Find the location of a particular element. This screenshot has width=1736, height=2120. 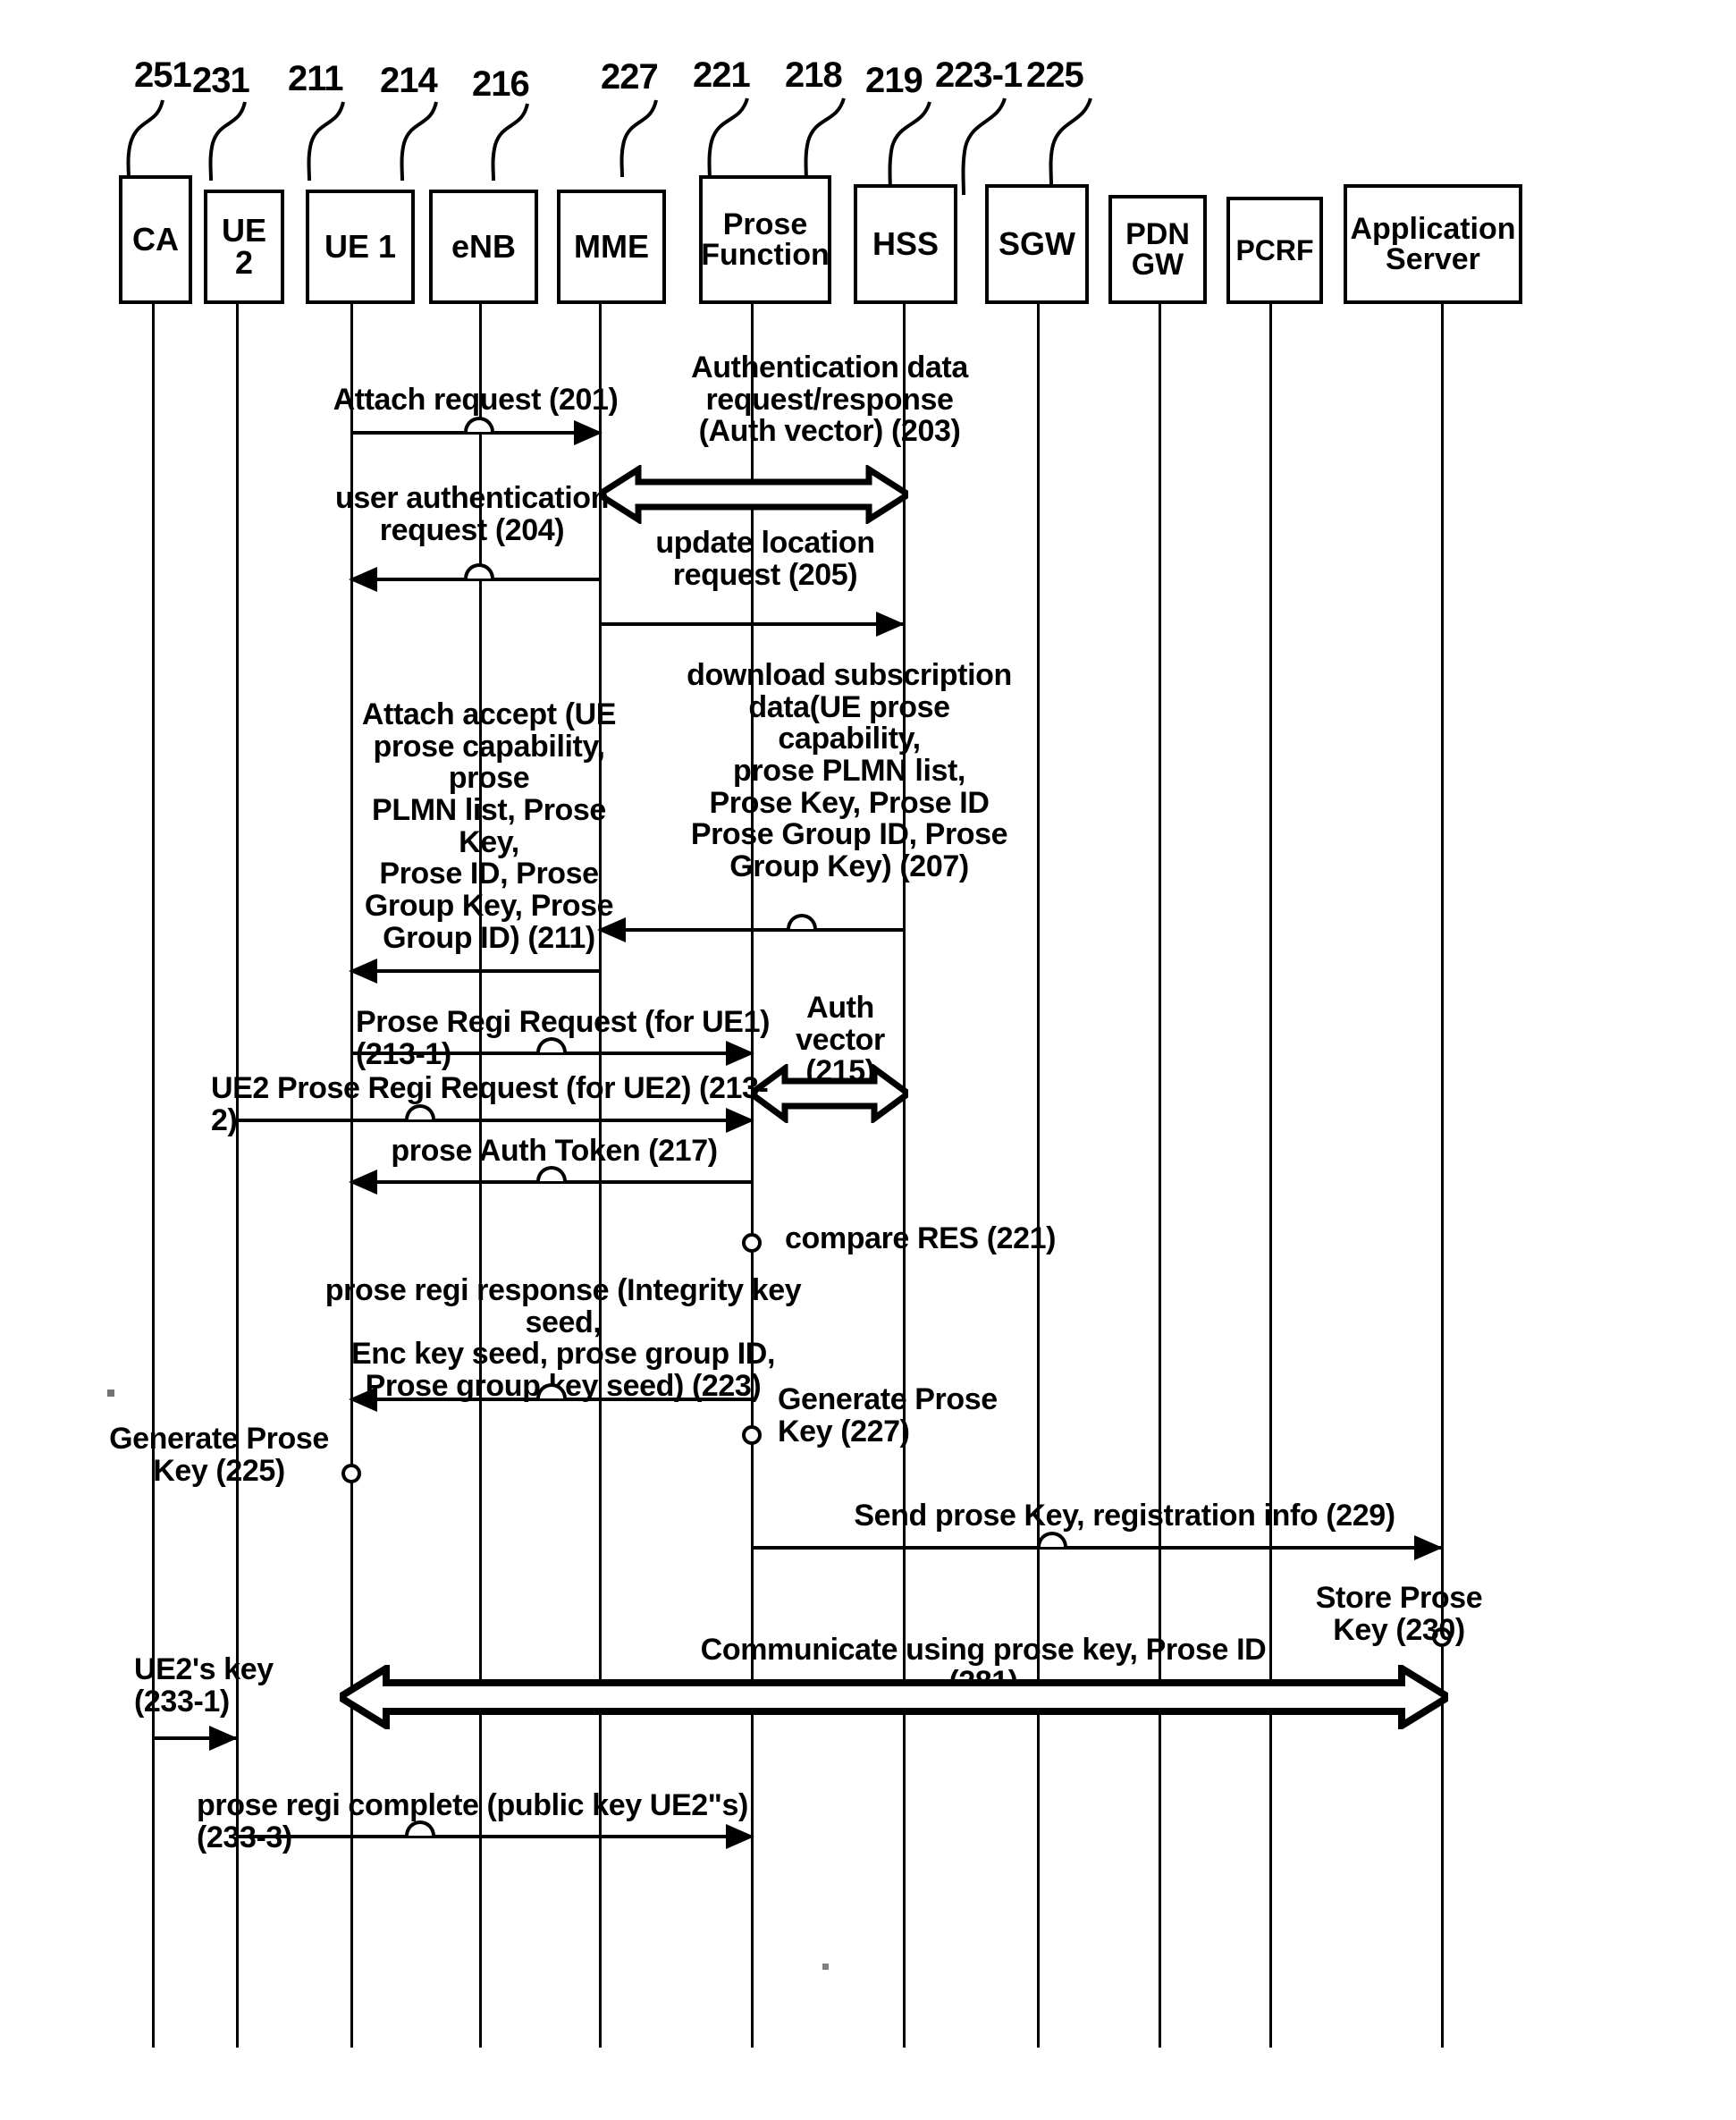

node-label-pdn-gw: PDN GW is located at coordinates (1157, 250).